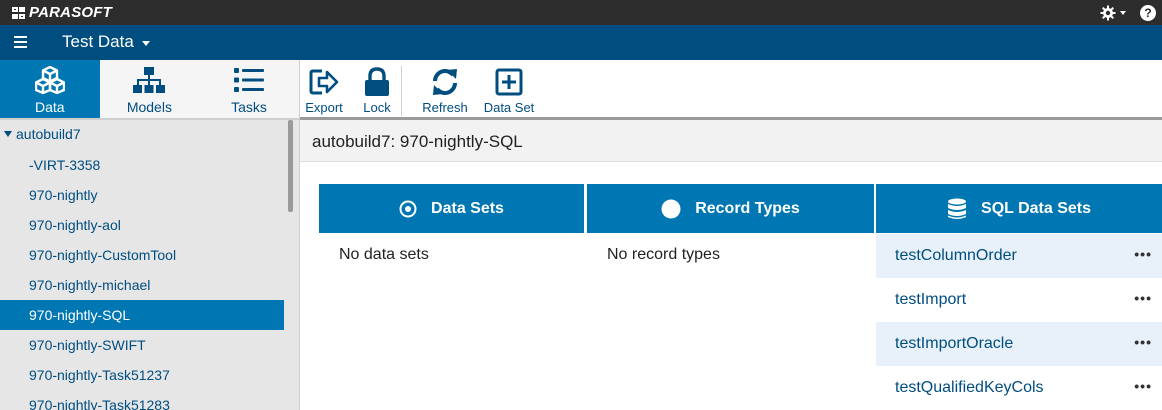 This screenshot has width=1162, height=410. What do you see at coordinates (377, 107) in the screenshot?
I see `lock-label: Lock` at bounding box center [377, 107].